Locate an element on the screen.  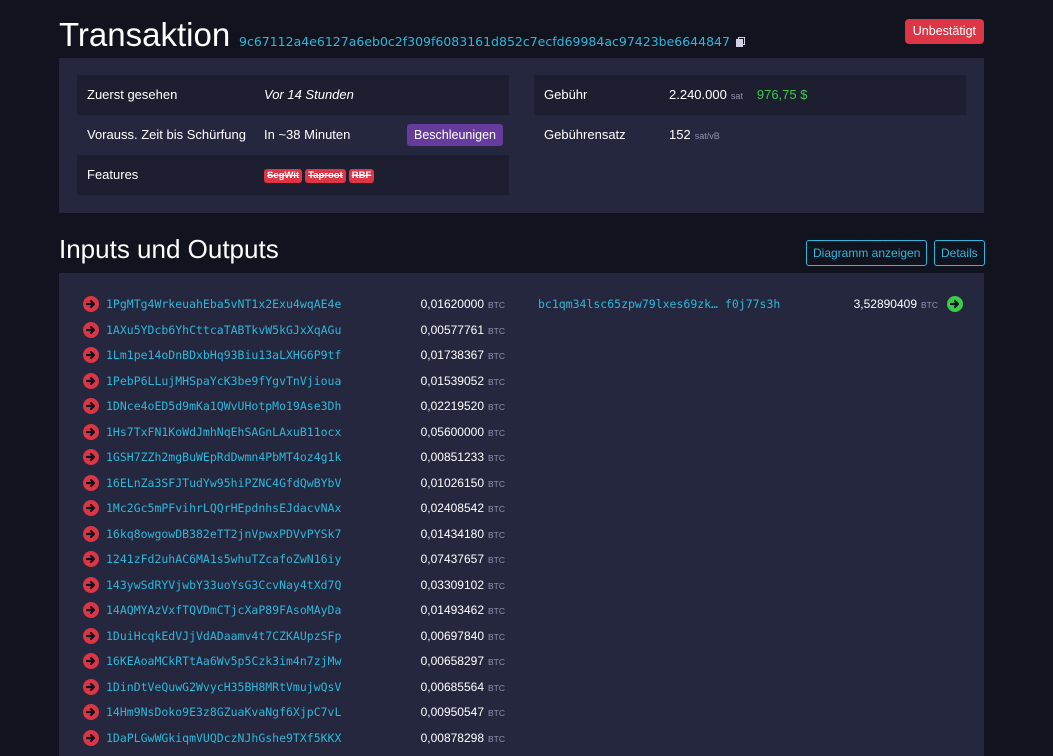
fee-value: 2.240.000 is located at coordinates (698, 94).